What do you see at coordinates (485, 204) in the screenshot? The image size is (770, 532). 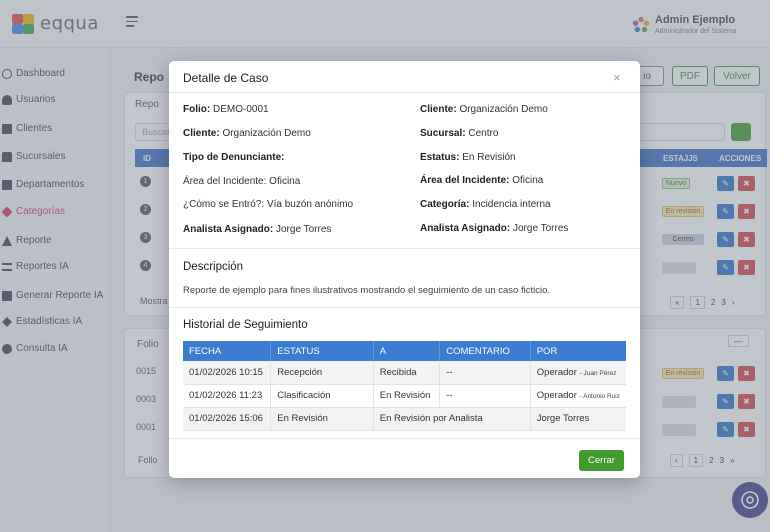 I see `field-categoria: Categoría: Incidencia interna` at bounding box center [485, 204].